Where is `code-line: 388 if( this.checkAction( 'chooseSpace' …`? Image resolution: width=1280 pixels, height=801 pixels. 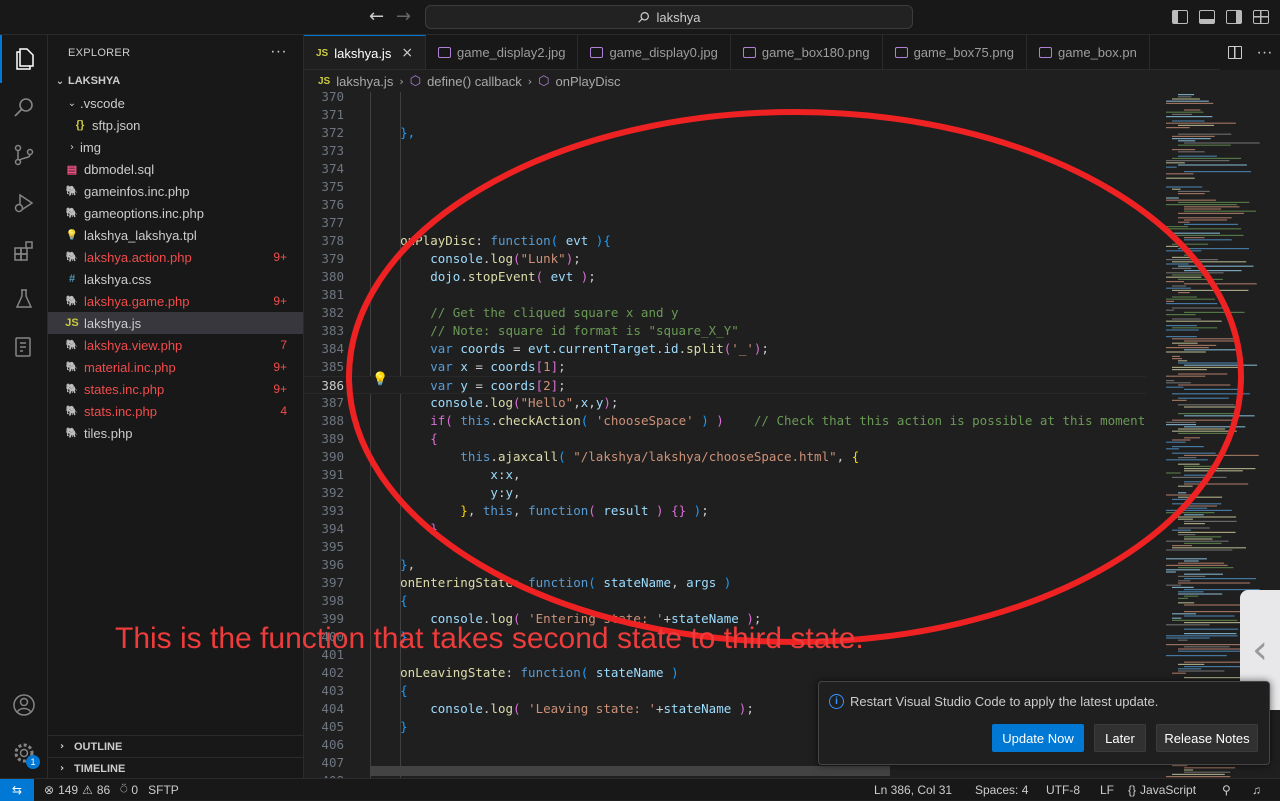 code-line: 388 if( this.checkAction( 'chooseSpace' … is located at coordinates (725, 421).